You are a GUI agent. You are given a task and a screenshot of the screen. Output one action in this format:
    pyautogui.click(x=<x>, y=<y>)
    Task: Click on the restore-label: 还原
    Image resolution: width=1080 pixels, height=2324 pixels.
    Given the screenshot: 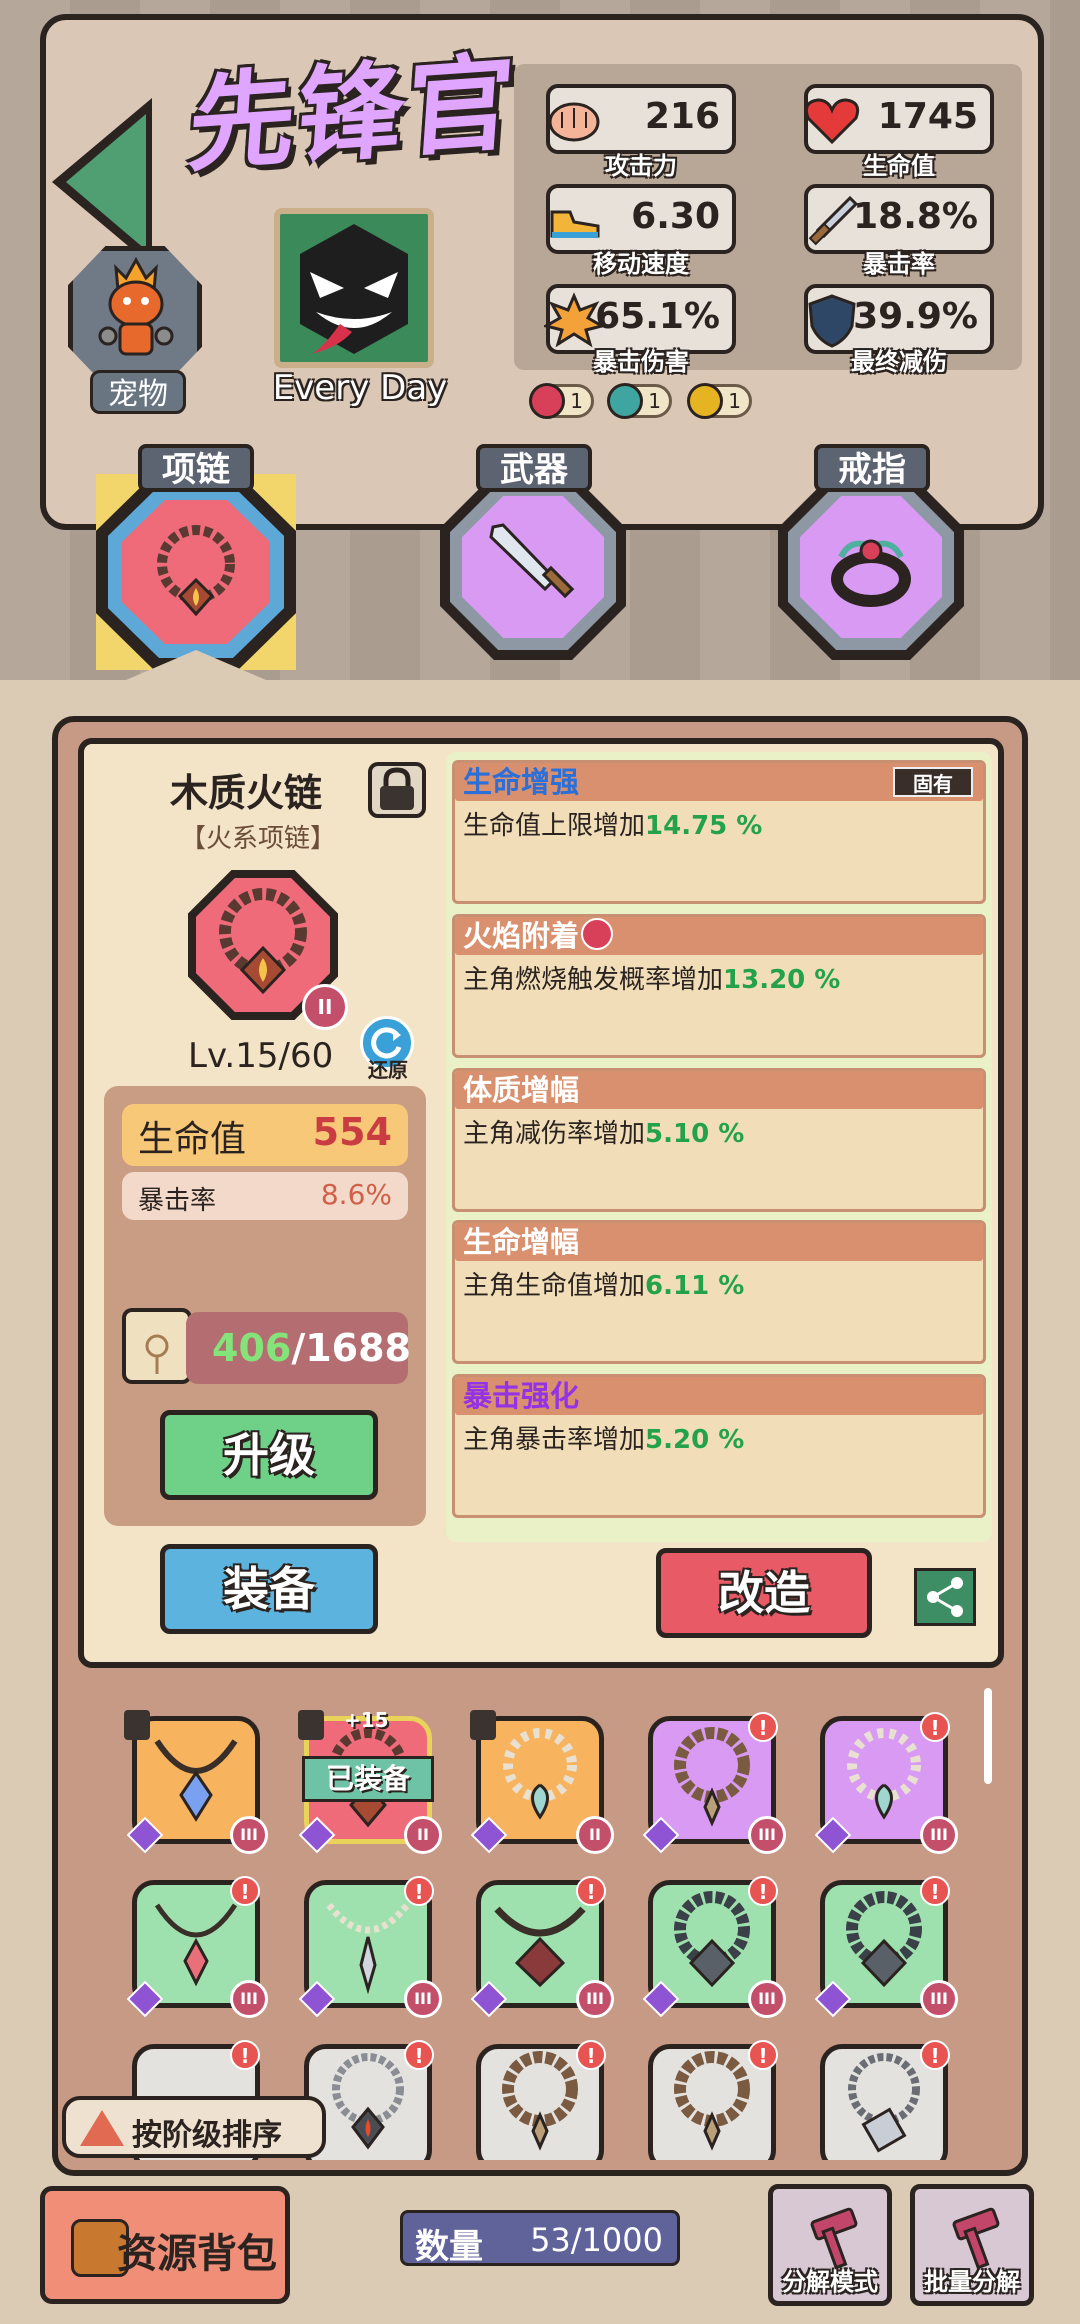 What is the action you would take?
    pyautogui.click(x=388, y=1070)
    